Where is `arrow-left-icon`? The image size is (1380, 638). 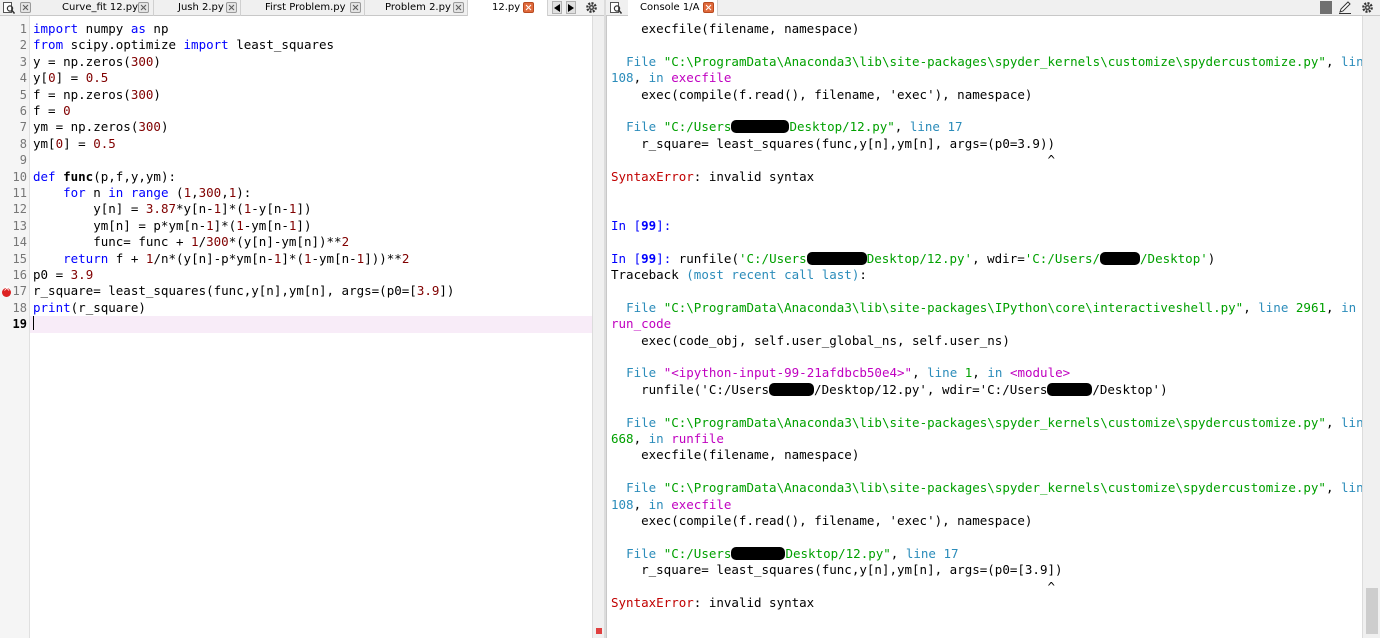 arrow-left-icon is located at coordinates (557, 7).